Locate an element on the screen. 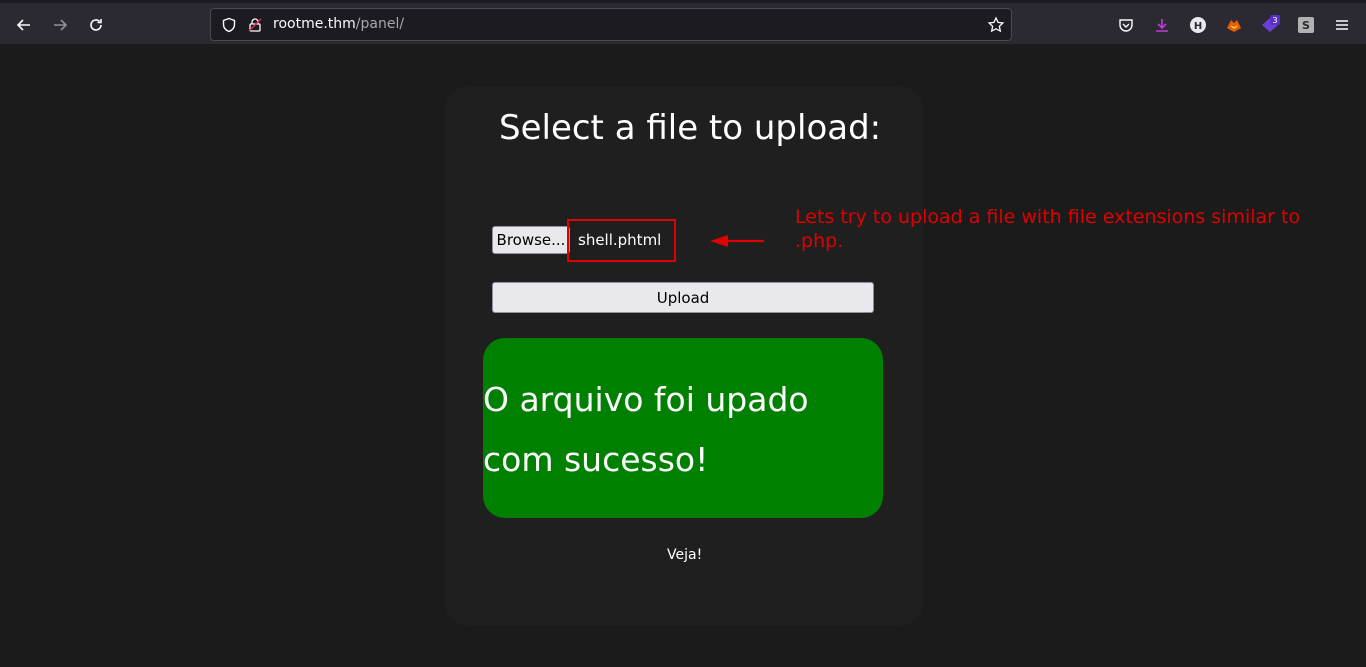 This screenshot has height=667, width=1366. annotation-arrow-icon is located at coordinates (737, 241).